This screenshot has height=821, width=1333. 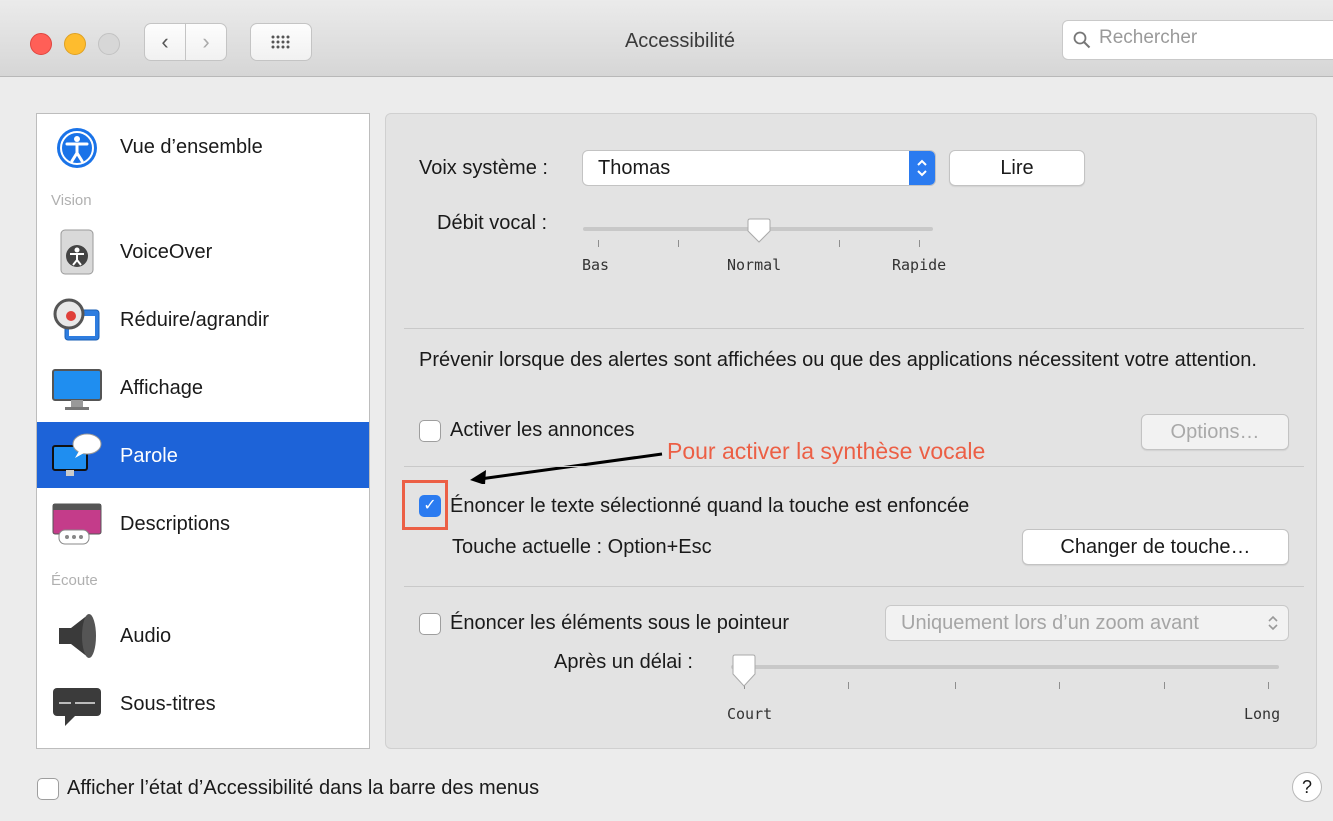 I want to click on forward-button: ›, so click(x=206, y=42).